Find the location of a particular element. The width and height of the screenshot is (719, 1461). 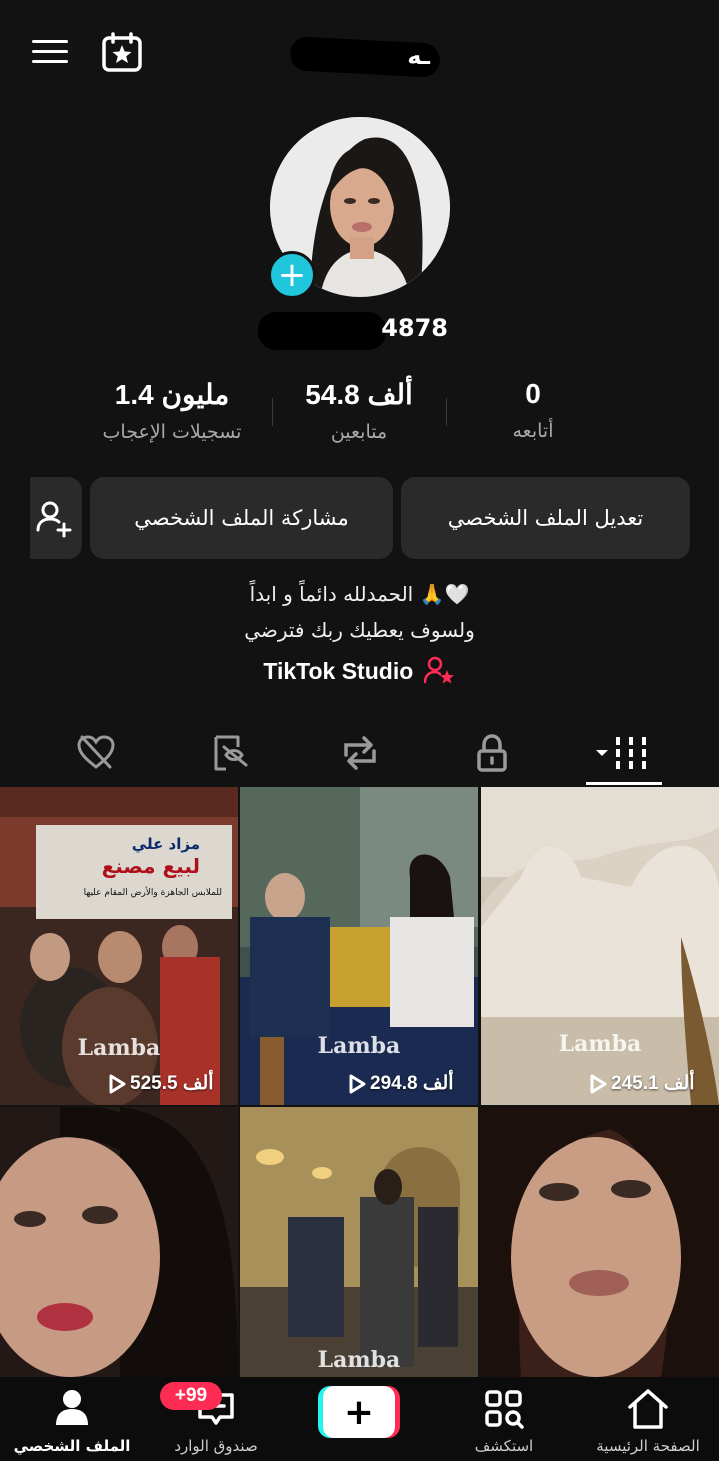

edit-profile-button: تعديل الملف الشخصي is located at coordinates (545, 518).